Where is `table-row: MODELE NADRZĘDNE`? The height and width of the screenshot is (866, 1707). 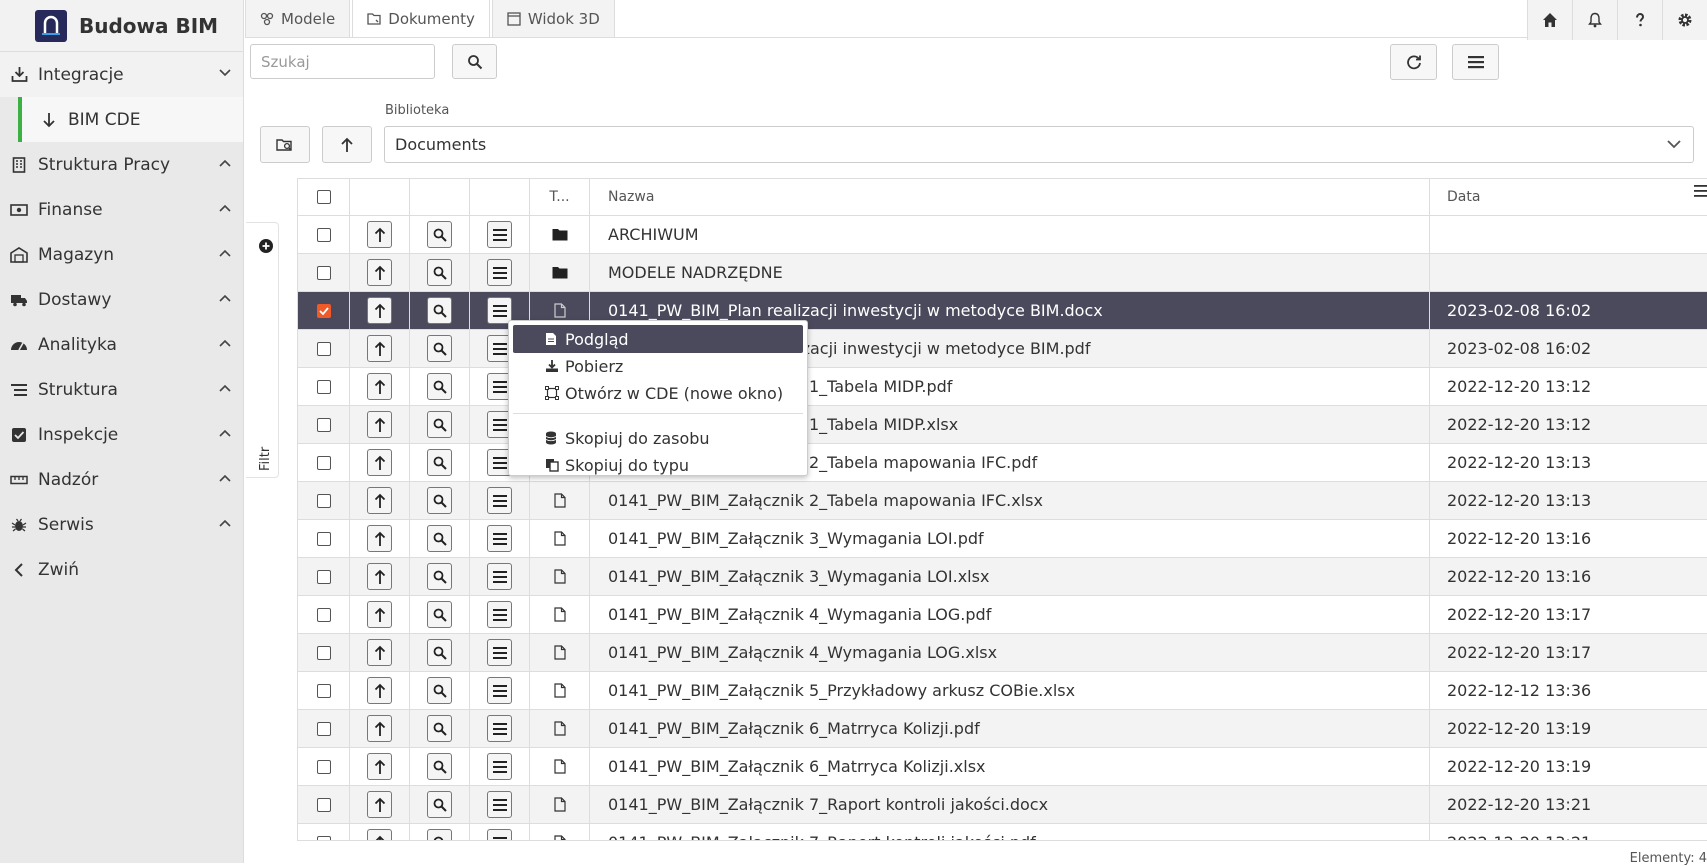
table-row: MODELE NADRZĘDNE is located at coordinates (1002, 273).